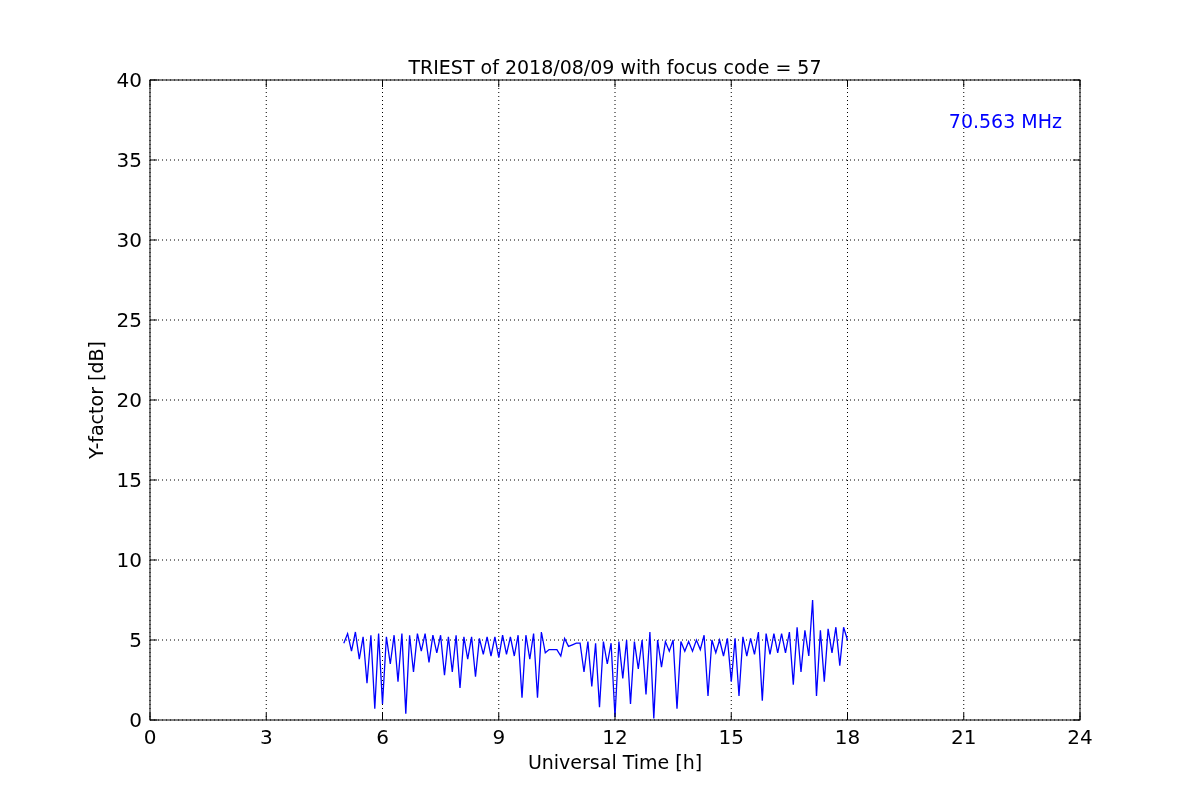 Image resolution: width=1200 pixels, height=800 pixels. Describe the element at coordinates (129, 240) in the screenshot. I see `y-tick-label: 30` at that location.